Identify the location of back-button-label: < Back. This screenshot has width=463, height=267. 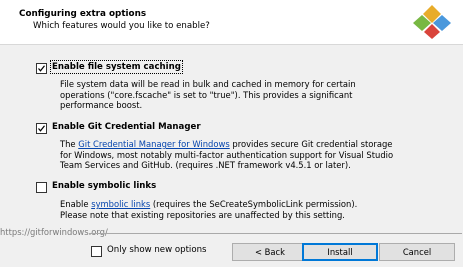
(269, 252).